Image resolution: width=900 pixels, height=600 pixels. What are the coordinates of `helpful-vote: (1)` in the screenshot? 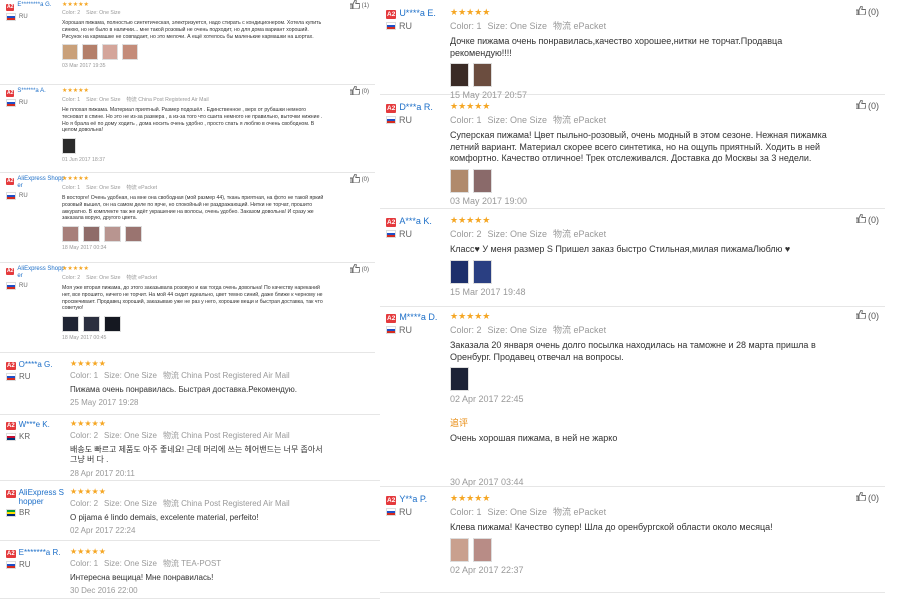 It's located at (359, 5).